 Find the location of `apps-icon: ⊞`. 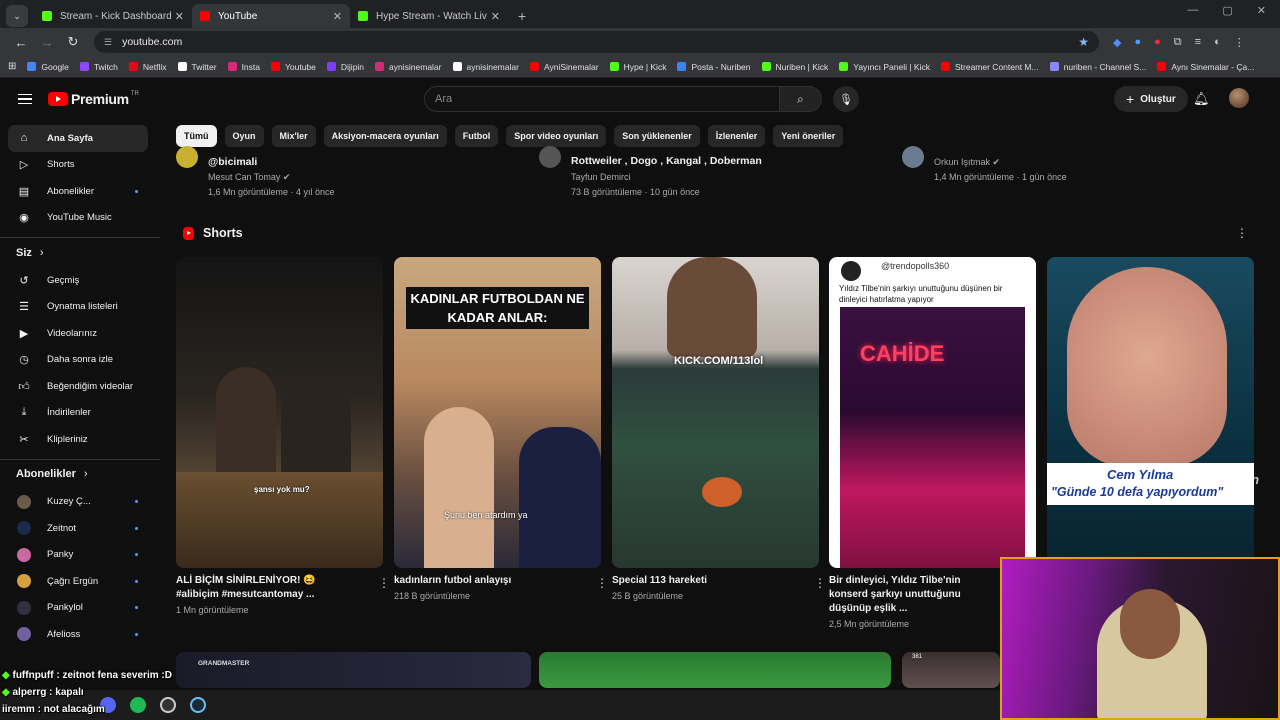

apps-icon: ⊞ is located at coordinates (12, 66).